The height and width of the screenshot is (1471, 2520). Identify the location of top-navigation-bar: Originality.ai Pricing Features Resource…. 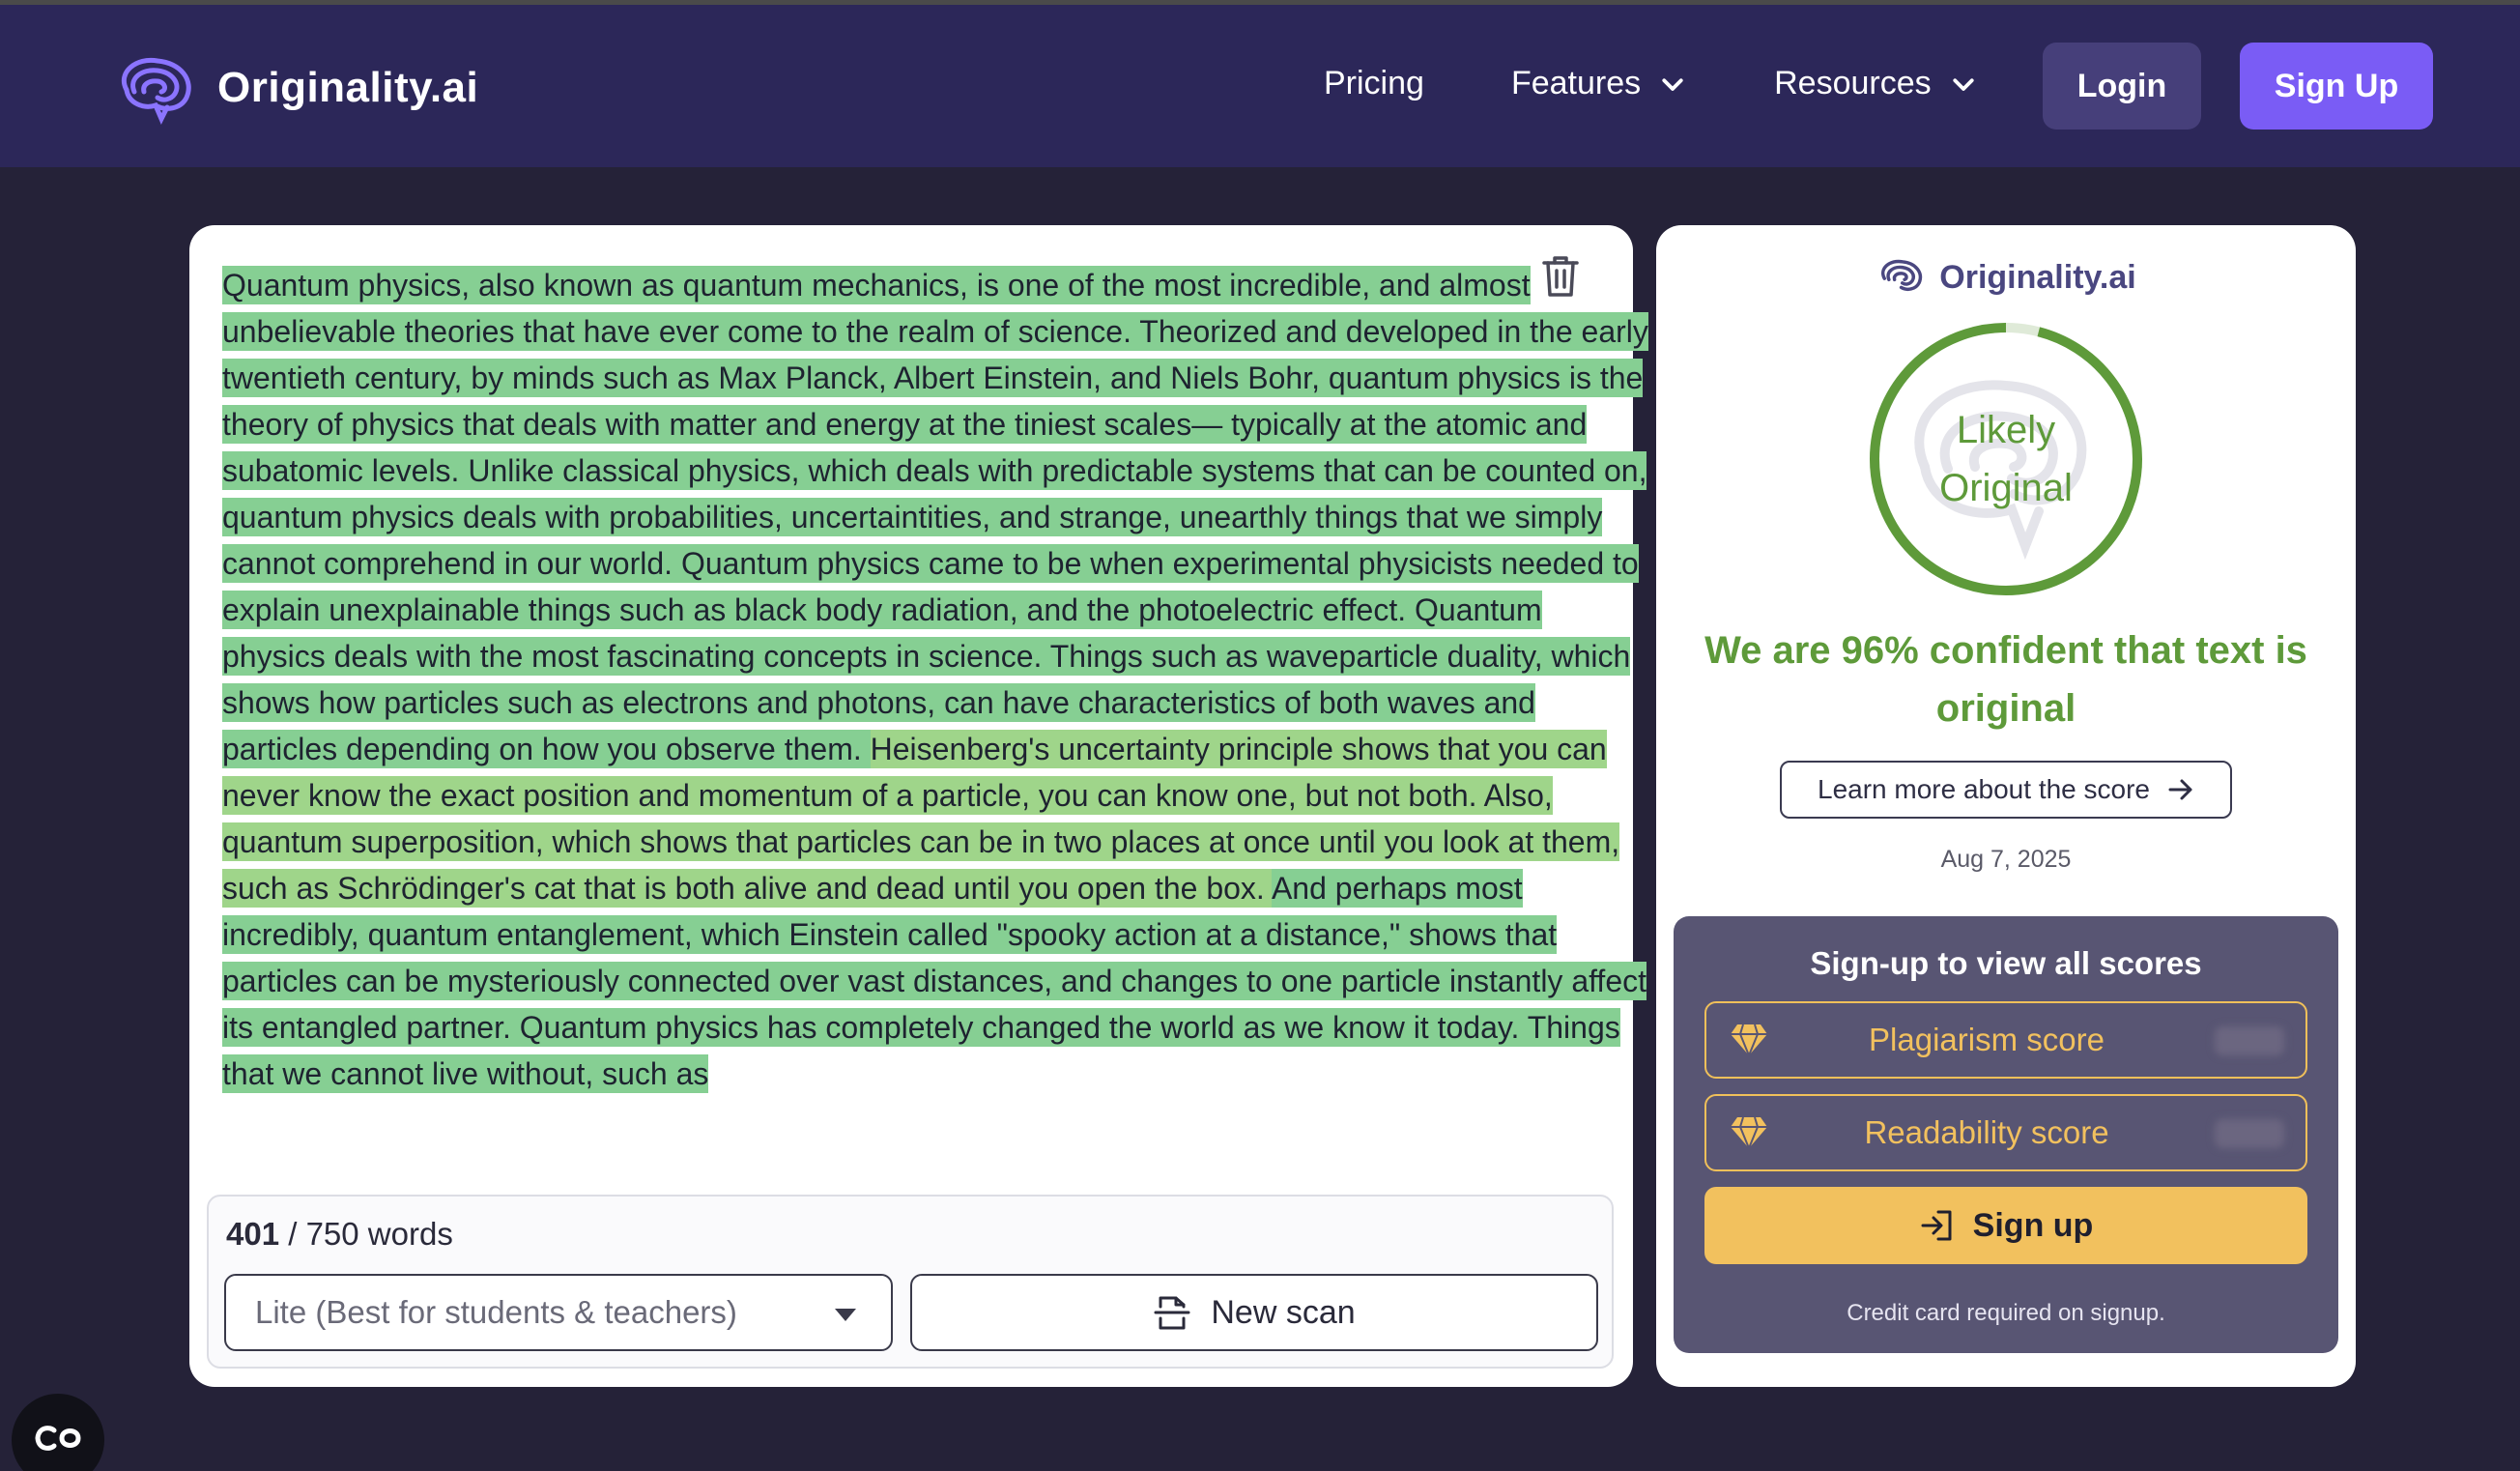
(1260, 86).